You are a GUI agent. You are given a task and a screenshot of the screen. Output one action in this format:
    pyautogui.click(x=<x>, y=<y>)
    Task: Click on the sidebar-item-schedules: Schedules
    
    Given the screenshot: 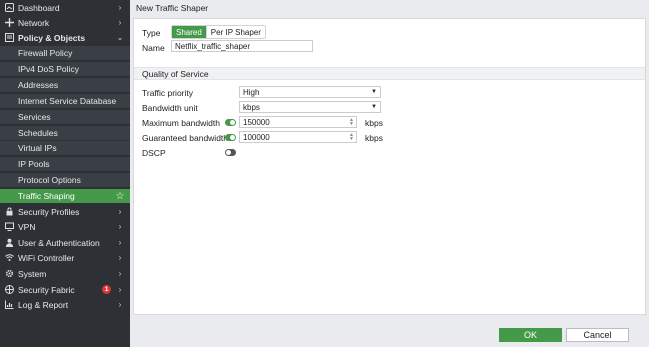 What is the action you would take?
    pyautogui.click(x=65, y=133)
    